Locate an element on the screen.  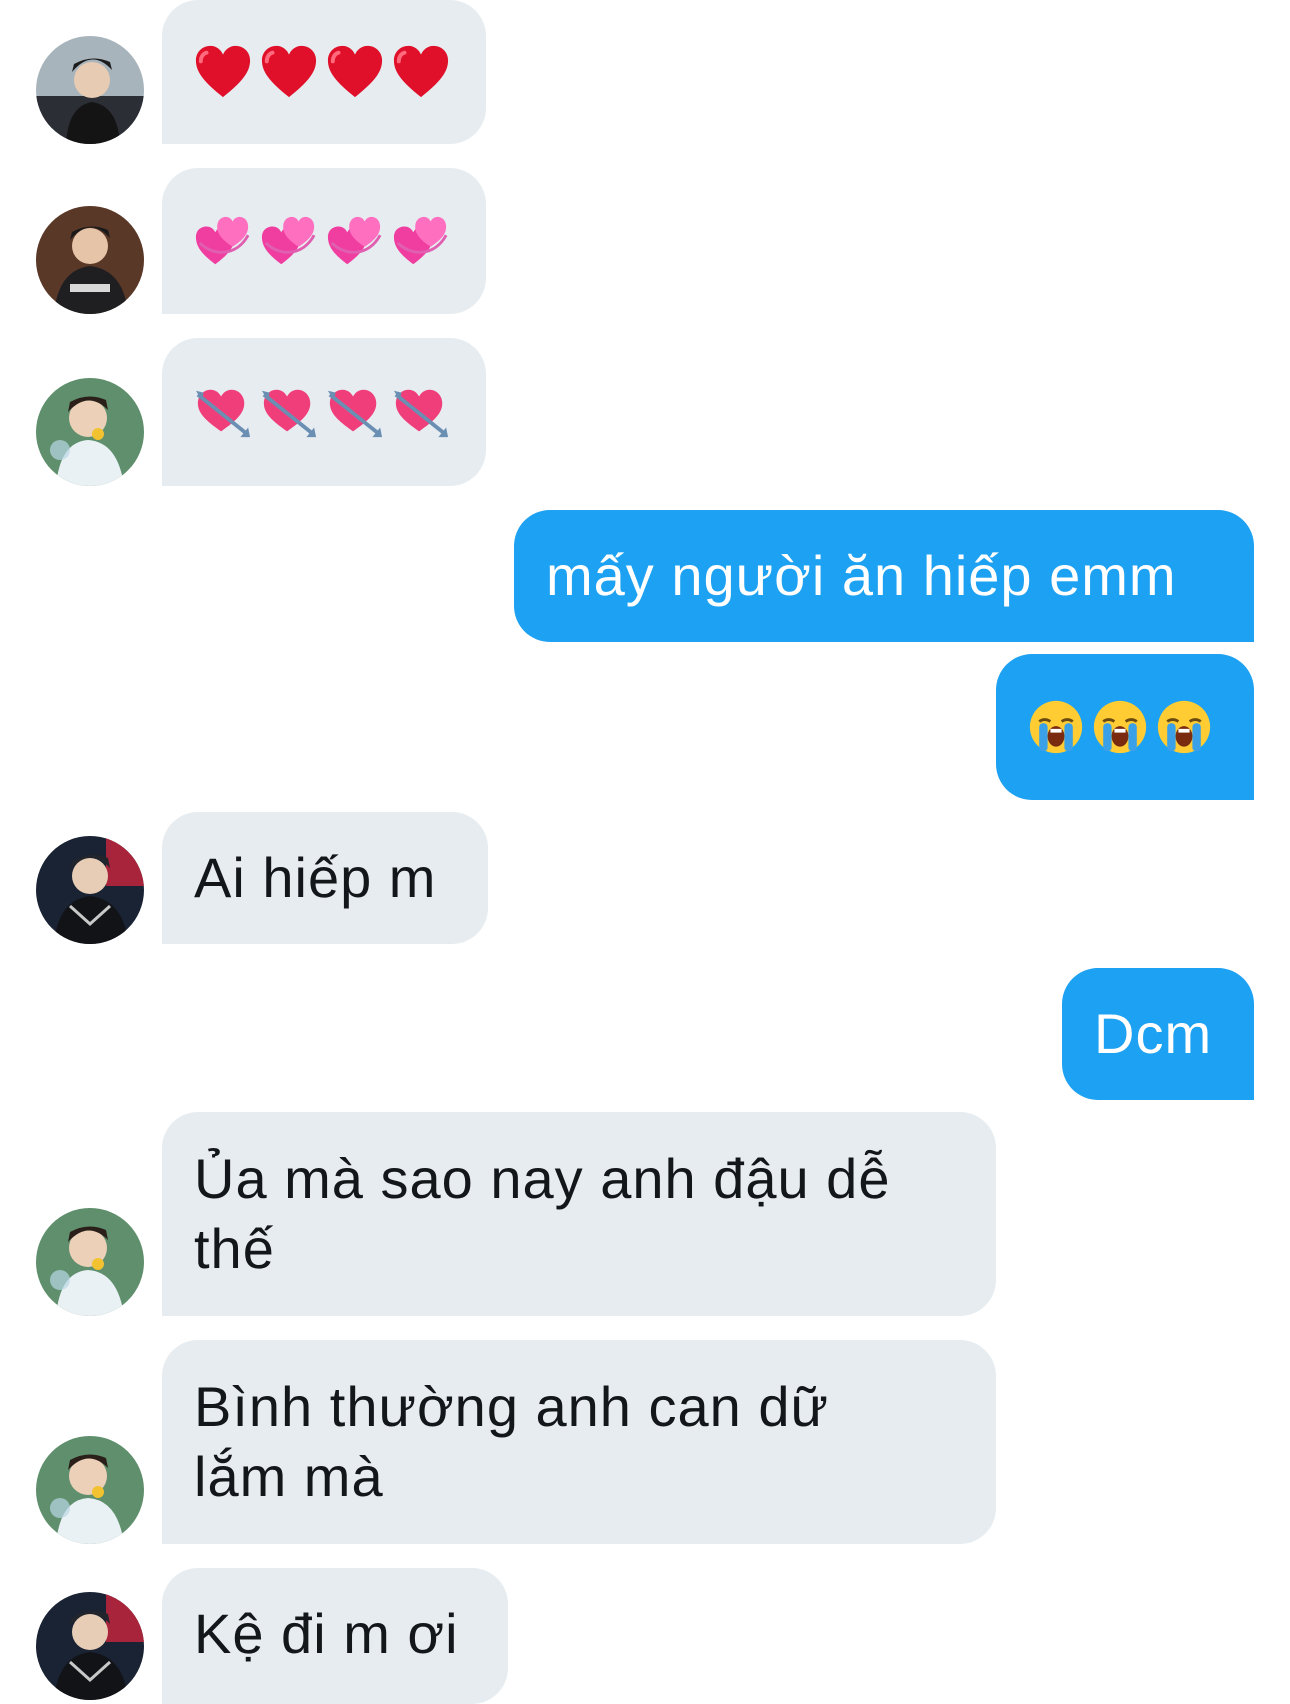
message-bubble-outgoing: Dcm is located at coordinates (1158, 1034).